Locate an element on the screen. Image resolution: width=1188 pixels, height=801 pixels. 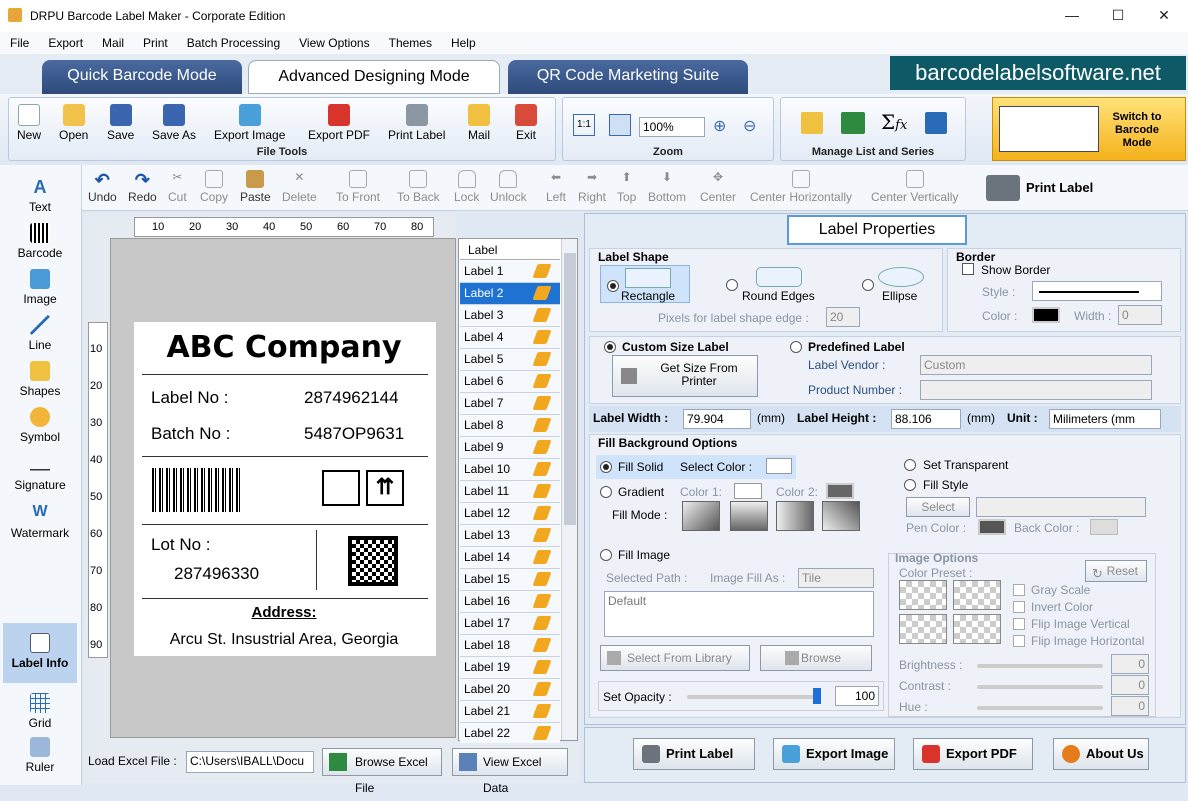
fill-style-select-button: Select is located at coordinates (938, 507).